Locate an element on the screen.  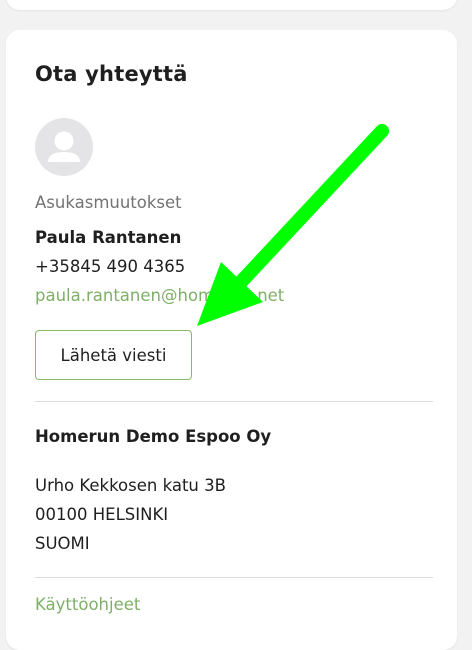
previous-card is located at coordinates (231, 5).